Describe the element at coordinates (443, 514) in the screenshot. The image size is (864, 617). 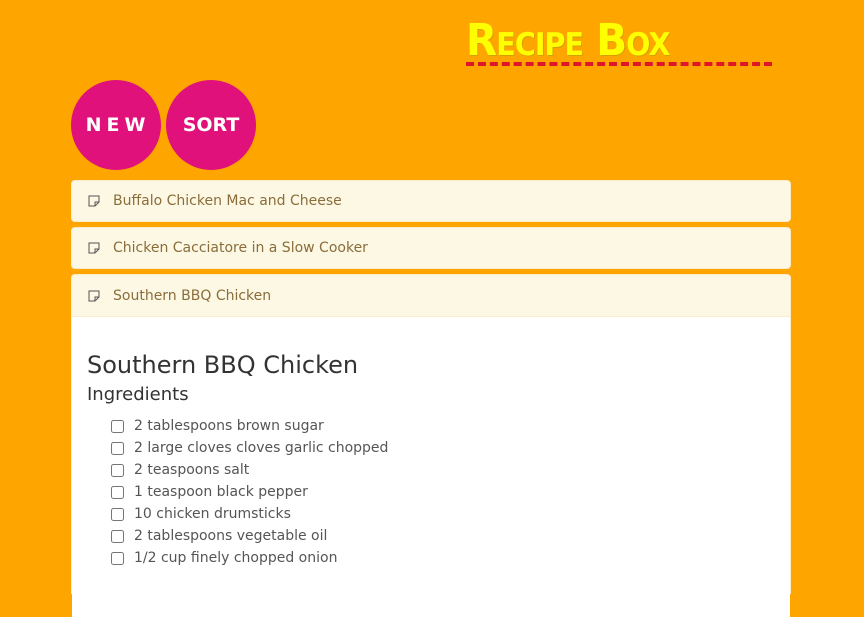
I see `ingredient-item: 10 chicken drumsticks` at that location.